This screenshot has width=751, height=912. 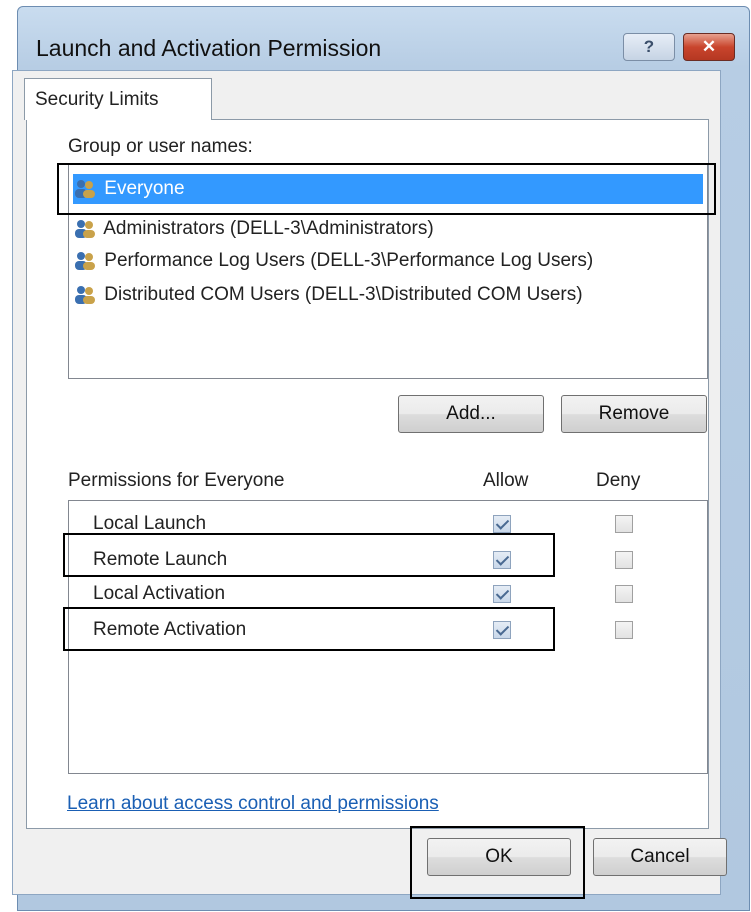 What do you see at coordinates (388, 594) in the screenshot?
I see `permission-row-local-activation: Local Activation` at bounding box center [388, 594].